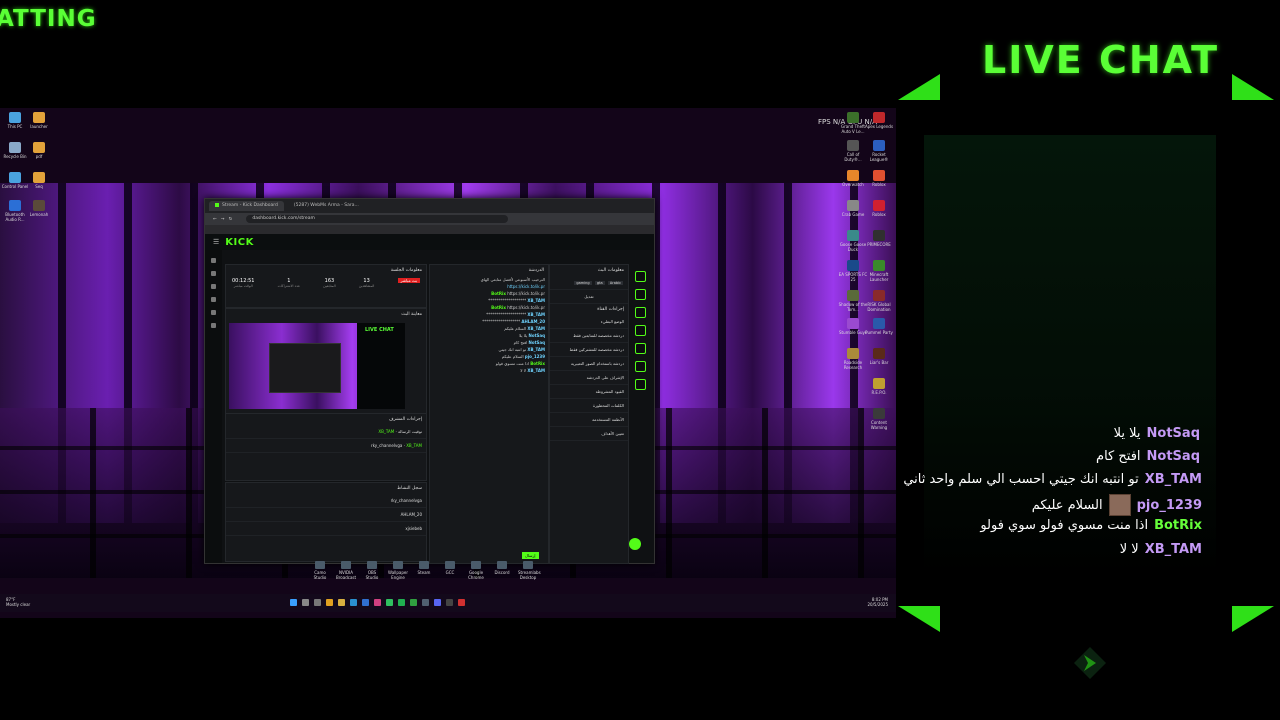 The image size is (1280, 720). What do you see at coordinates (640, 366) in the screenshot?
I see `arrows-icon` at bounding box center [640, 366].